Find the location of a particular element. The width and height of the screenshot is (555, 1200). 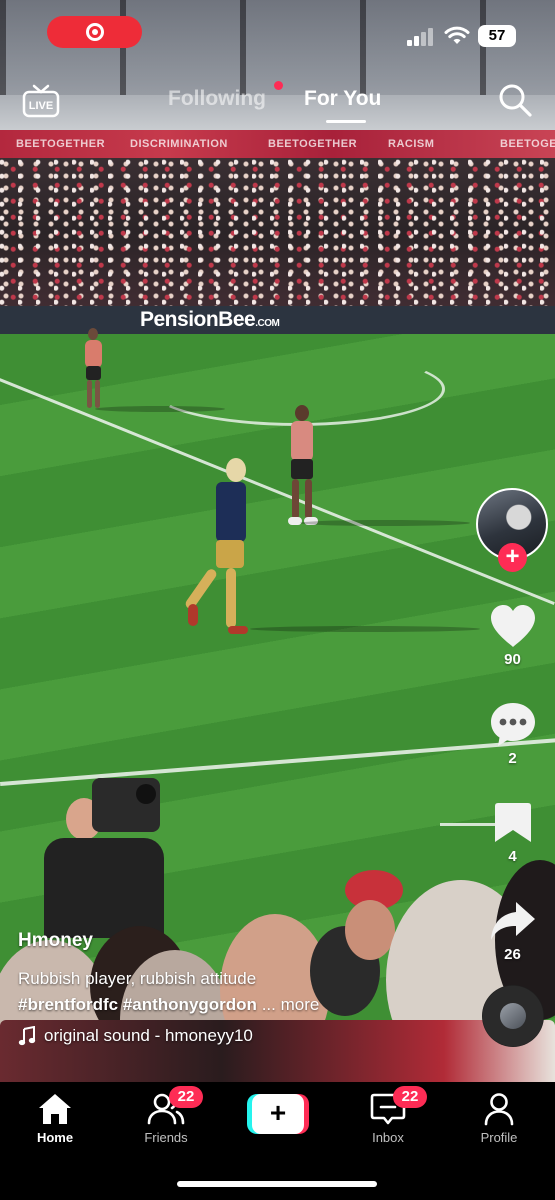

live-label: LIVE is located at coordinates (41, 106).